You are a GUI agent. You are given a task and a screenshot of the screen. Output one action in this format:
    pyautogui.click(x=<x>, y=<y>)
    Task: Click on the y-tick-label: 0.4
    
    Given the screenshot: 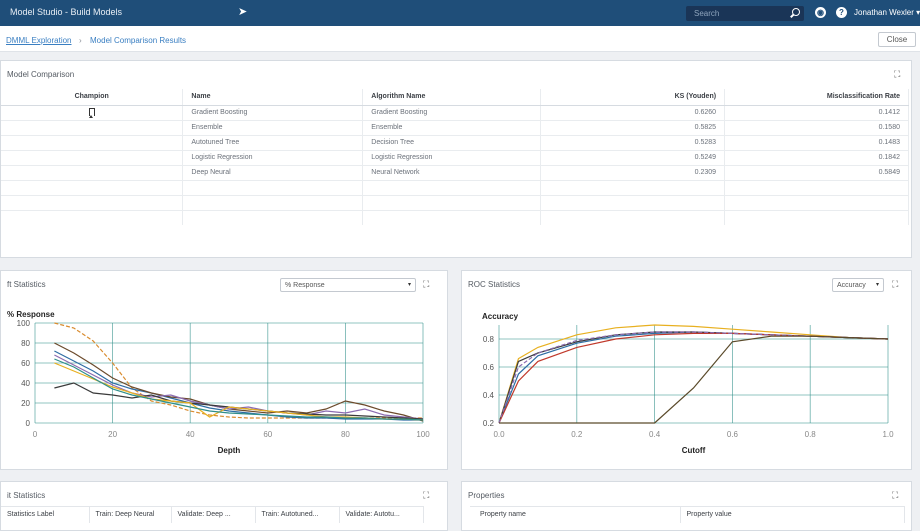 What is the action you would take?
    pyautogui.click(x=489, y=395)
    